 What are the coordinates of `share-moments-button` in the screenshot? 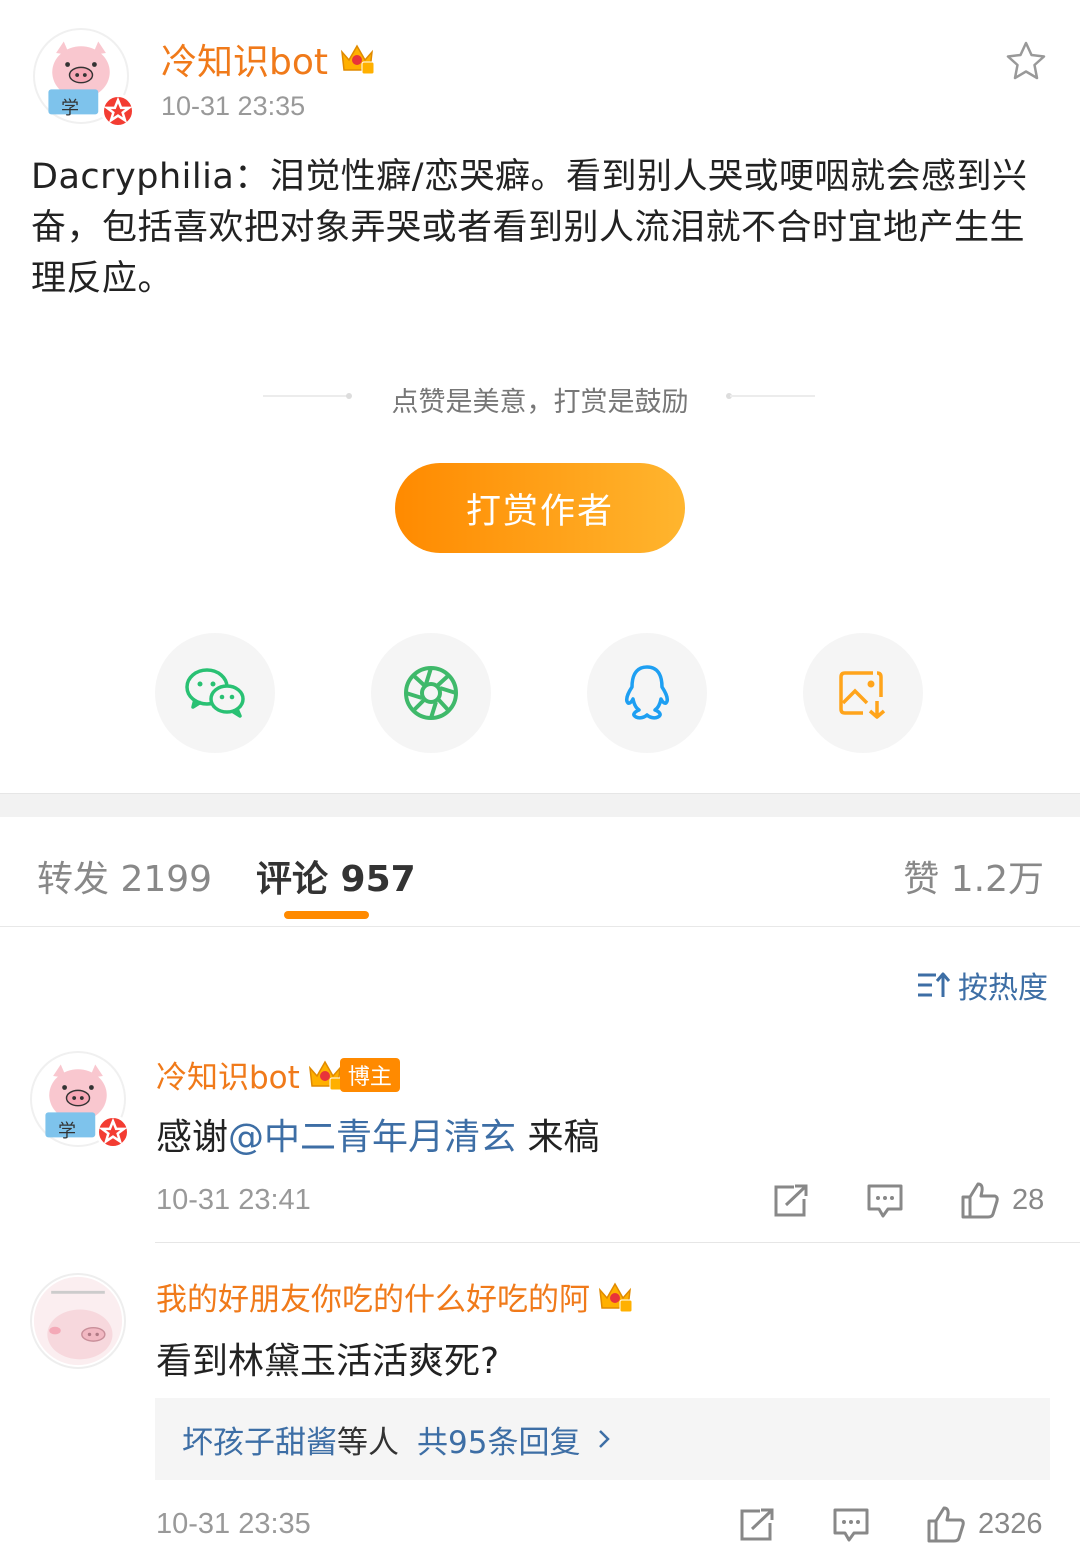 It's located at (431, 693).